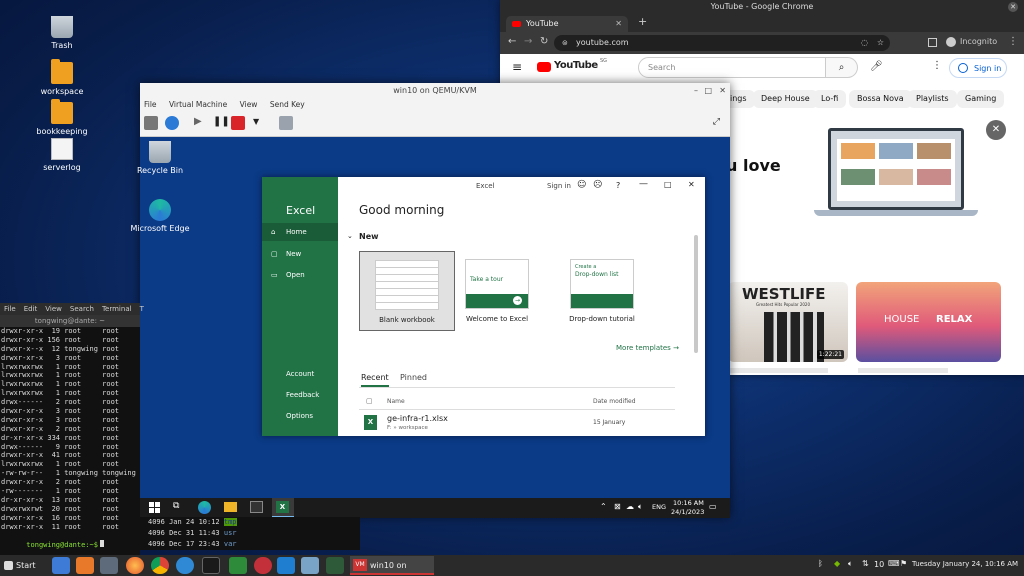  Describe the element at coordinates (512, 41) in the screenshot. I see `back-icon: ←` at that location.